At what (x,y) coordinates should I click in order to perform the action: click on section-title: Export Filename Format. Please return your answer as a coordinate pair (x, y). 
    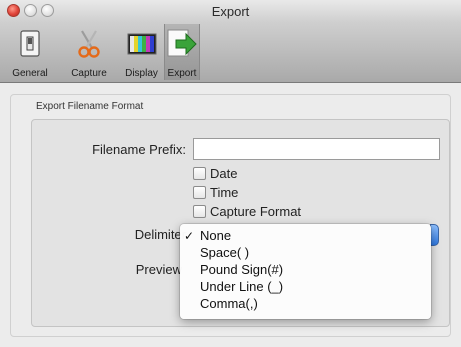
    Looking at the image, I should click on (90, 106).